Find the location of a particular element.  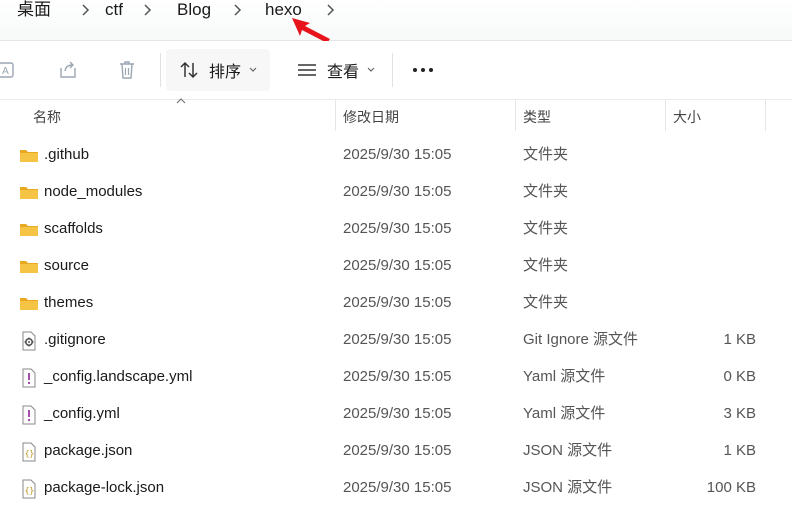

sort-ascending-icon is located at coordinates (181, 101).